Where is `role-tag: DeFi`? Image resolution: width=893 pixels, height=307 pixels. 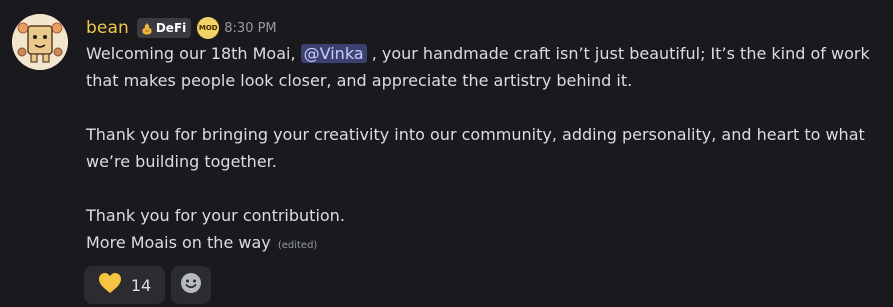 role-tag: DeFi is located at coordinates (164, 28).